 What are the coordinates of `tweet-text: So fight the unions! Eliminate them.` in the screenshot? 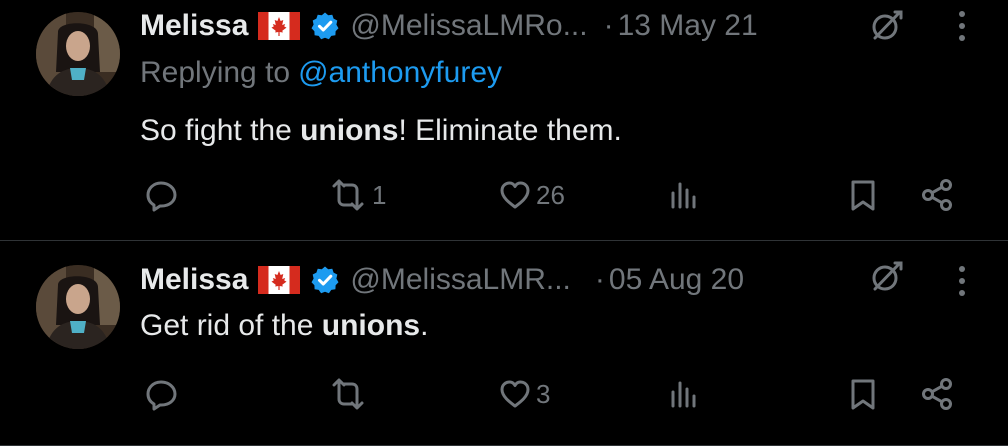 It's located at (381, 131).